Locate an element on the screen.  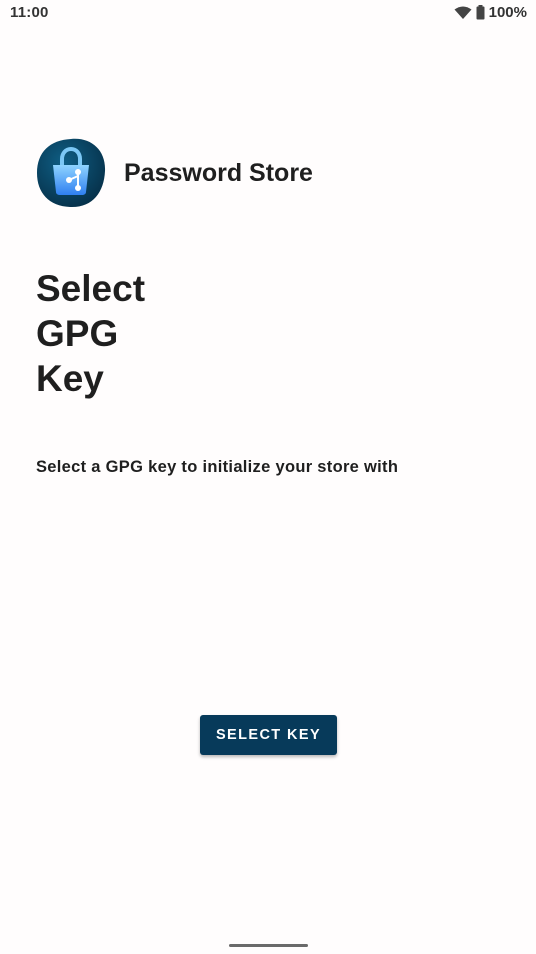
app-name: Password Store is located at coordinates (218, 172).